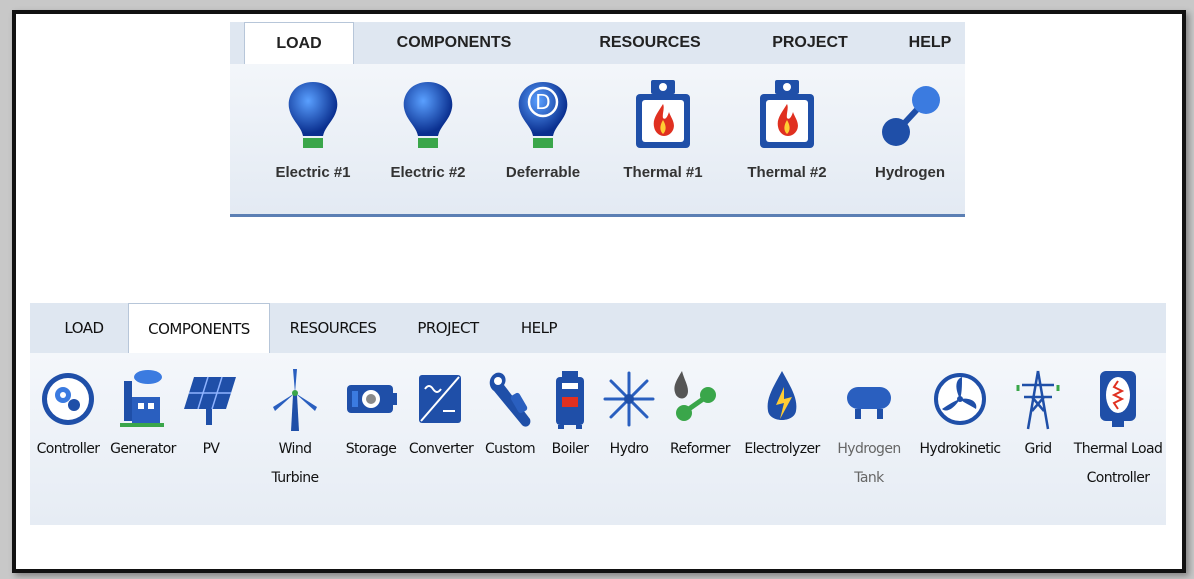  I want to click on tool-label: Custom, so click(510, 449).